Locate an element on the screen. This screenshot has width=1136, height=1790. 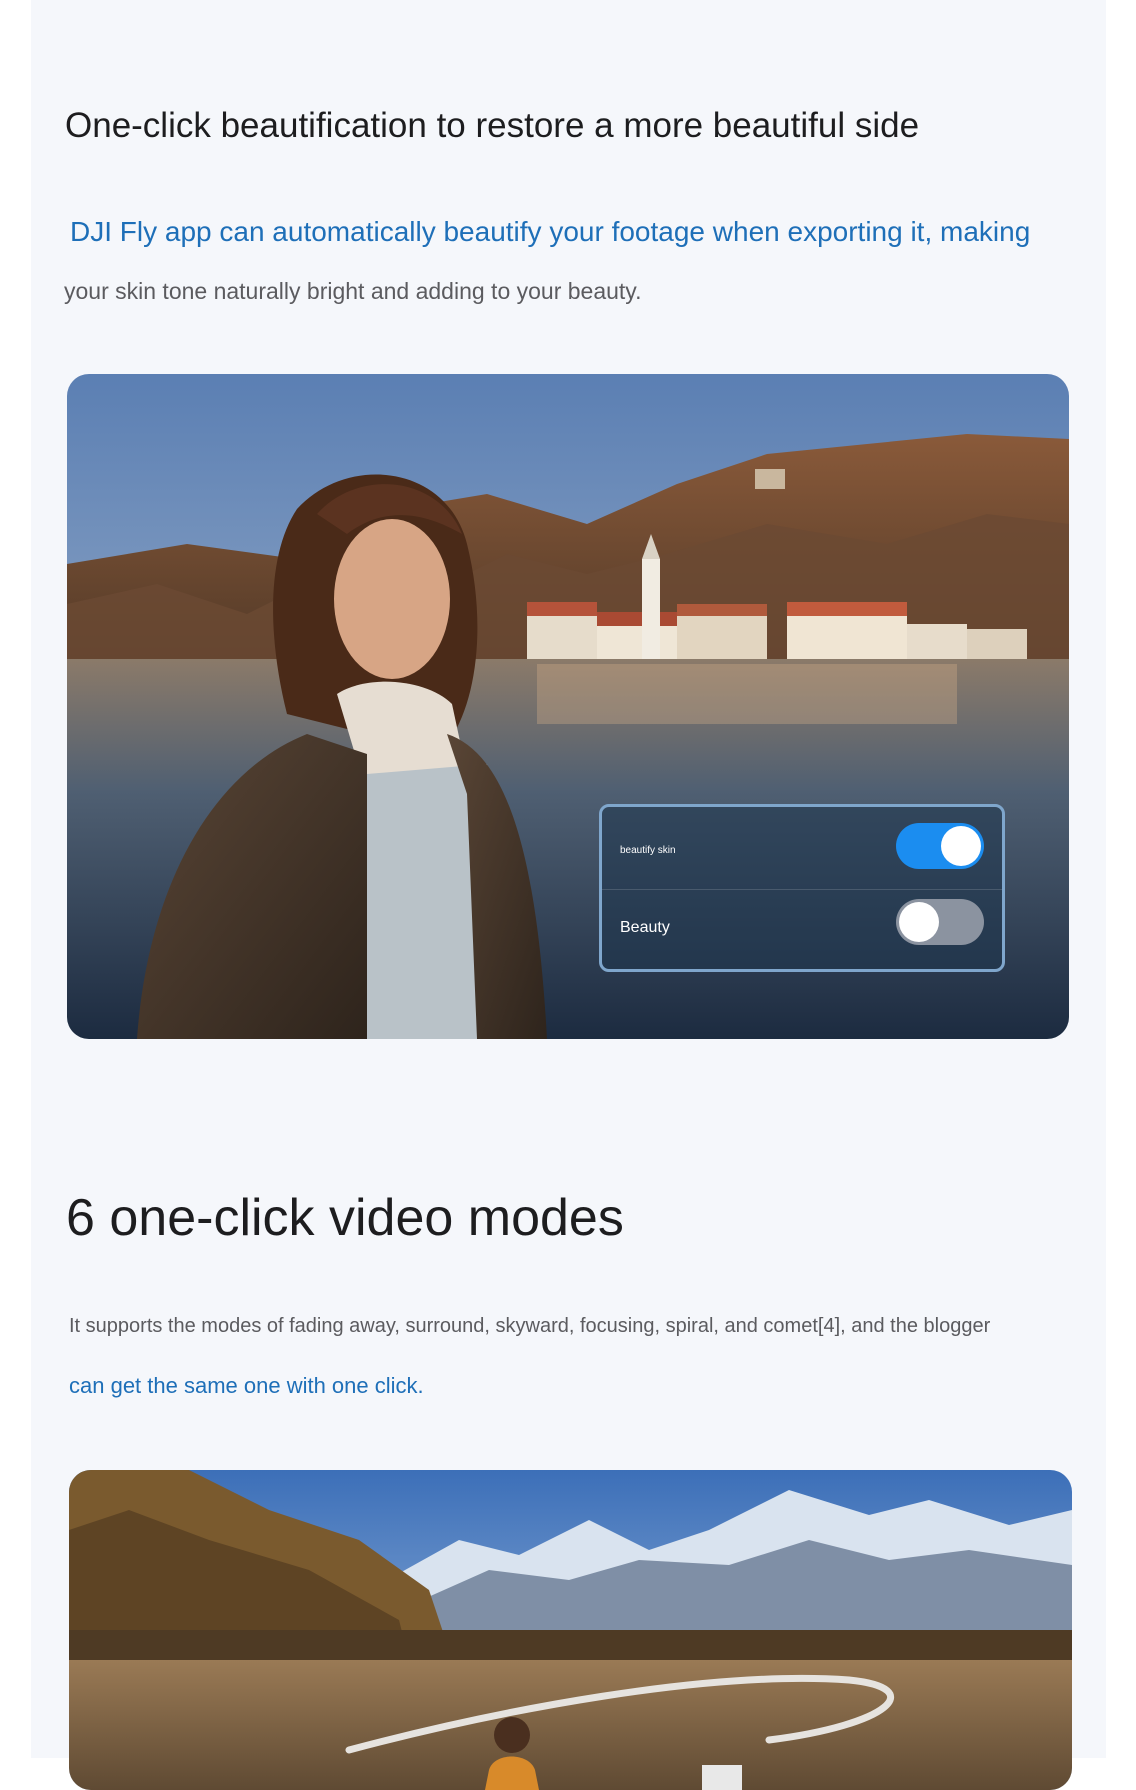
beauty-label: Beauty is located at coordinates (645, 927).